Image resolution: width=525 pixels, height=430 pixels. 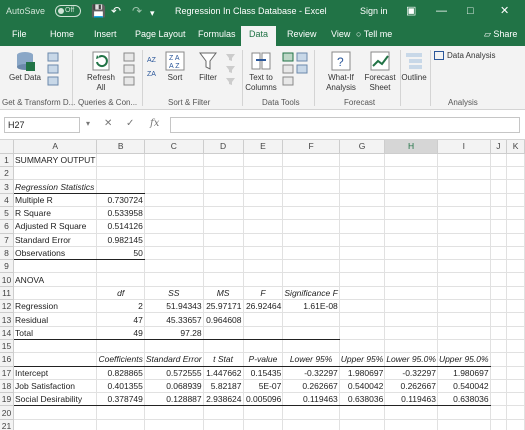 I want to click on row-header: 7, so click(x=7, y=240).